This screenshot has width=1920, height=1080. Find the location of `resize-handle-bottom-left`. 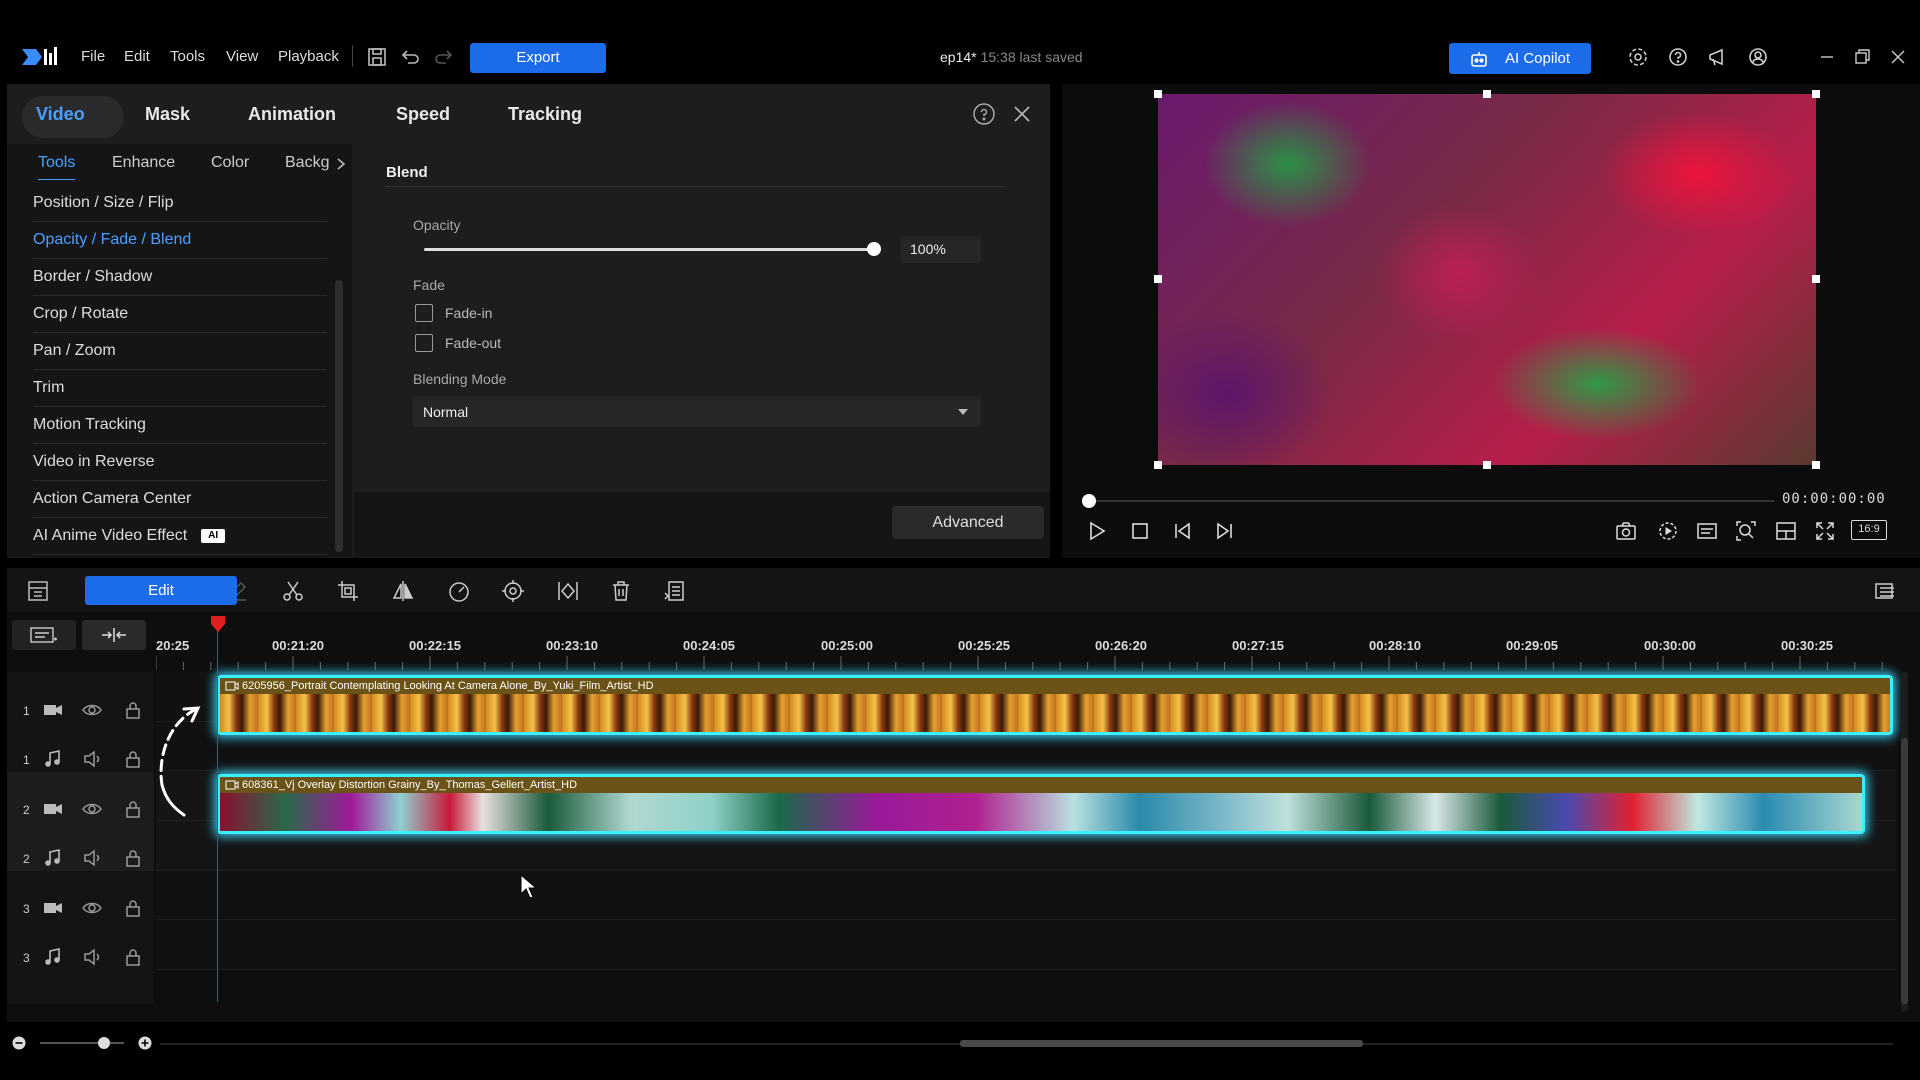

resize-handle-bottom-left is located at coordinates (1158, 465).